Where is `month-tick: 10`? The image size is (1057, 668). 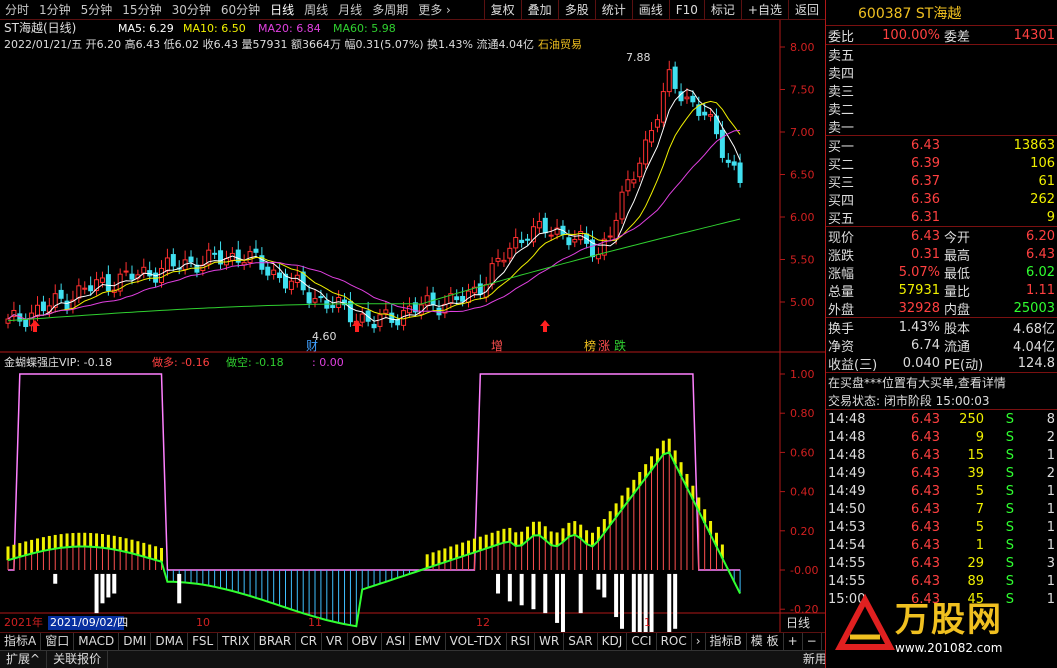 month-tick: 10 is located at coordinates (203, 622).